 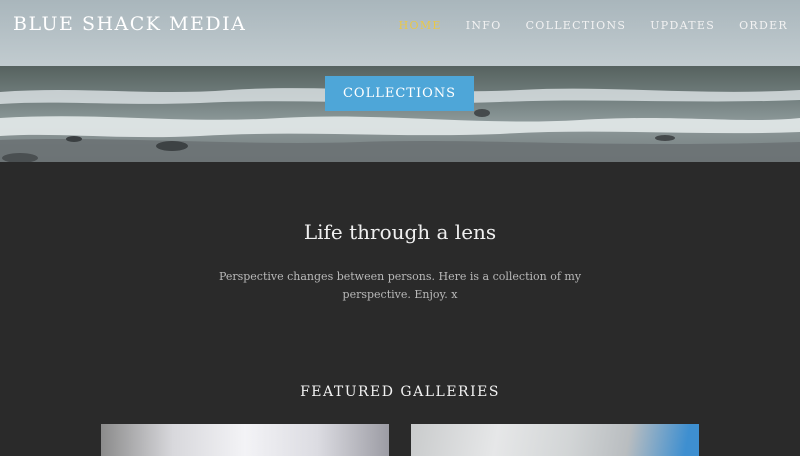 I want to click on nav-item-updates: UPDATES, so click(x=682, y=25).